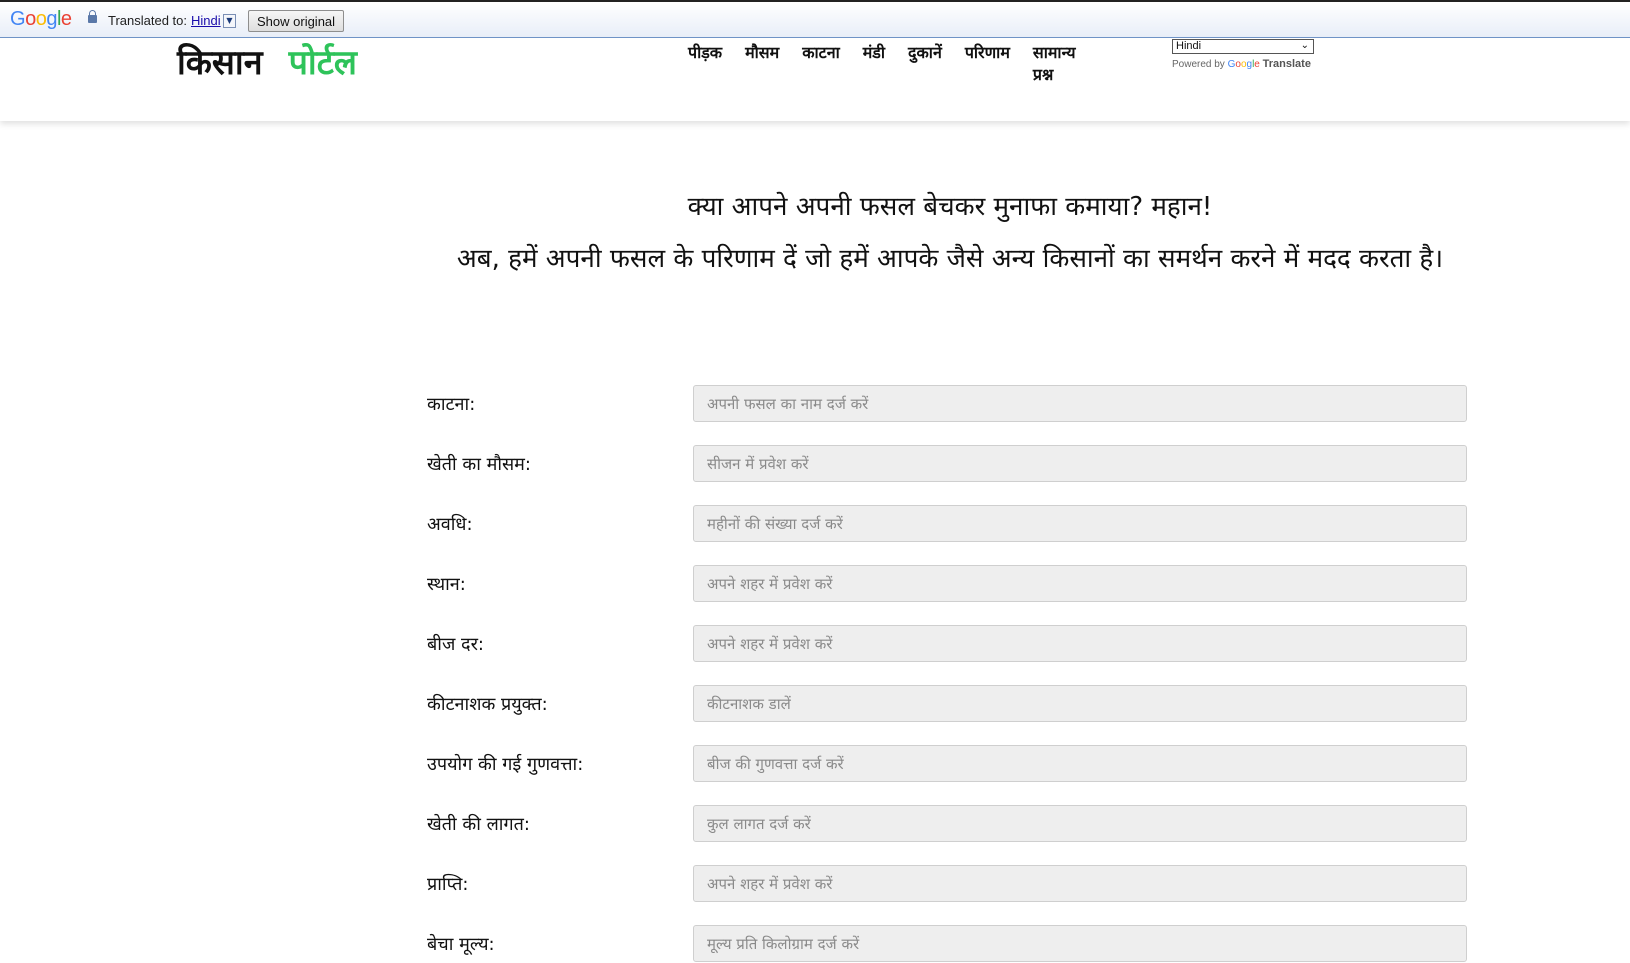 The height and width of the screenshot is (963, 1630). I want to click on season-label: खेती का मौसम:, so click(479, 464).